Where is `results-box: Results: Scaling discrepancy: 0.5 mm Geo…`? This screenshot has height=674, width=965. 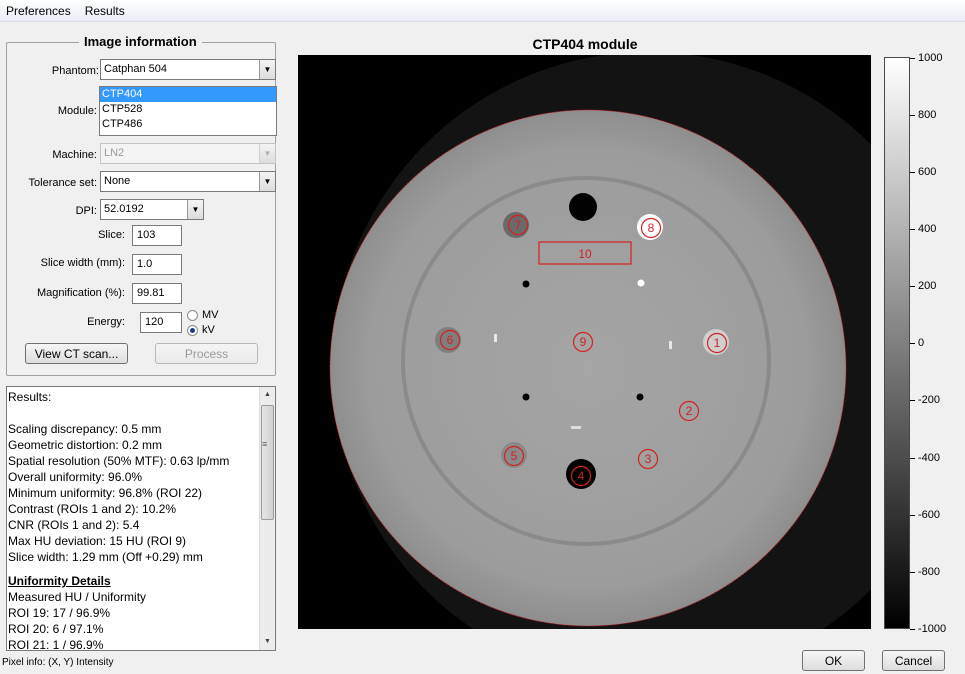 results-box: Results: Scaling discrepancy: 0.5 mm Geo… is located at coordinates (141, 518).